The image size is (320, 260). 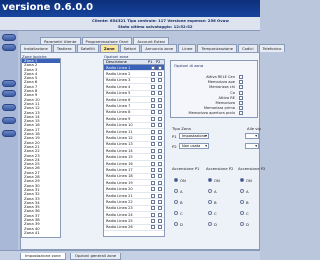 I want to click on tab-codici: Codici, so click(x=247, y=48).